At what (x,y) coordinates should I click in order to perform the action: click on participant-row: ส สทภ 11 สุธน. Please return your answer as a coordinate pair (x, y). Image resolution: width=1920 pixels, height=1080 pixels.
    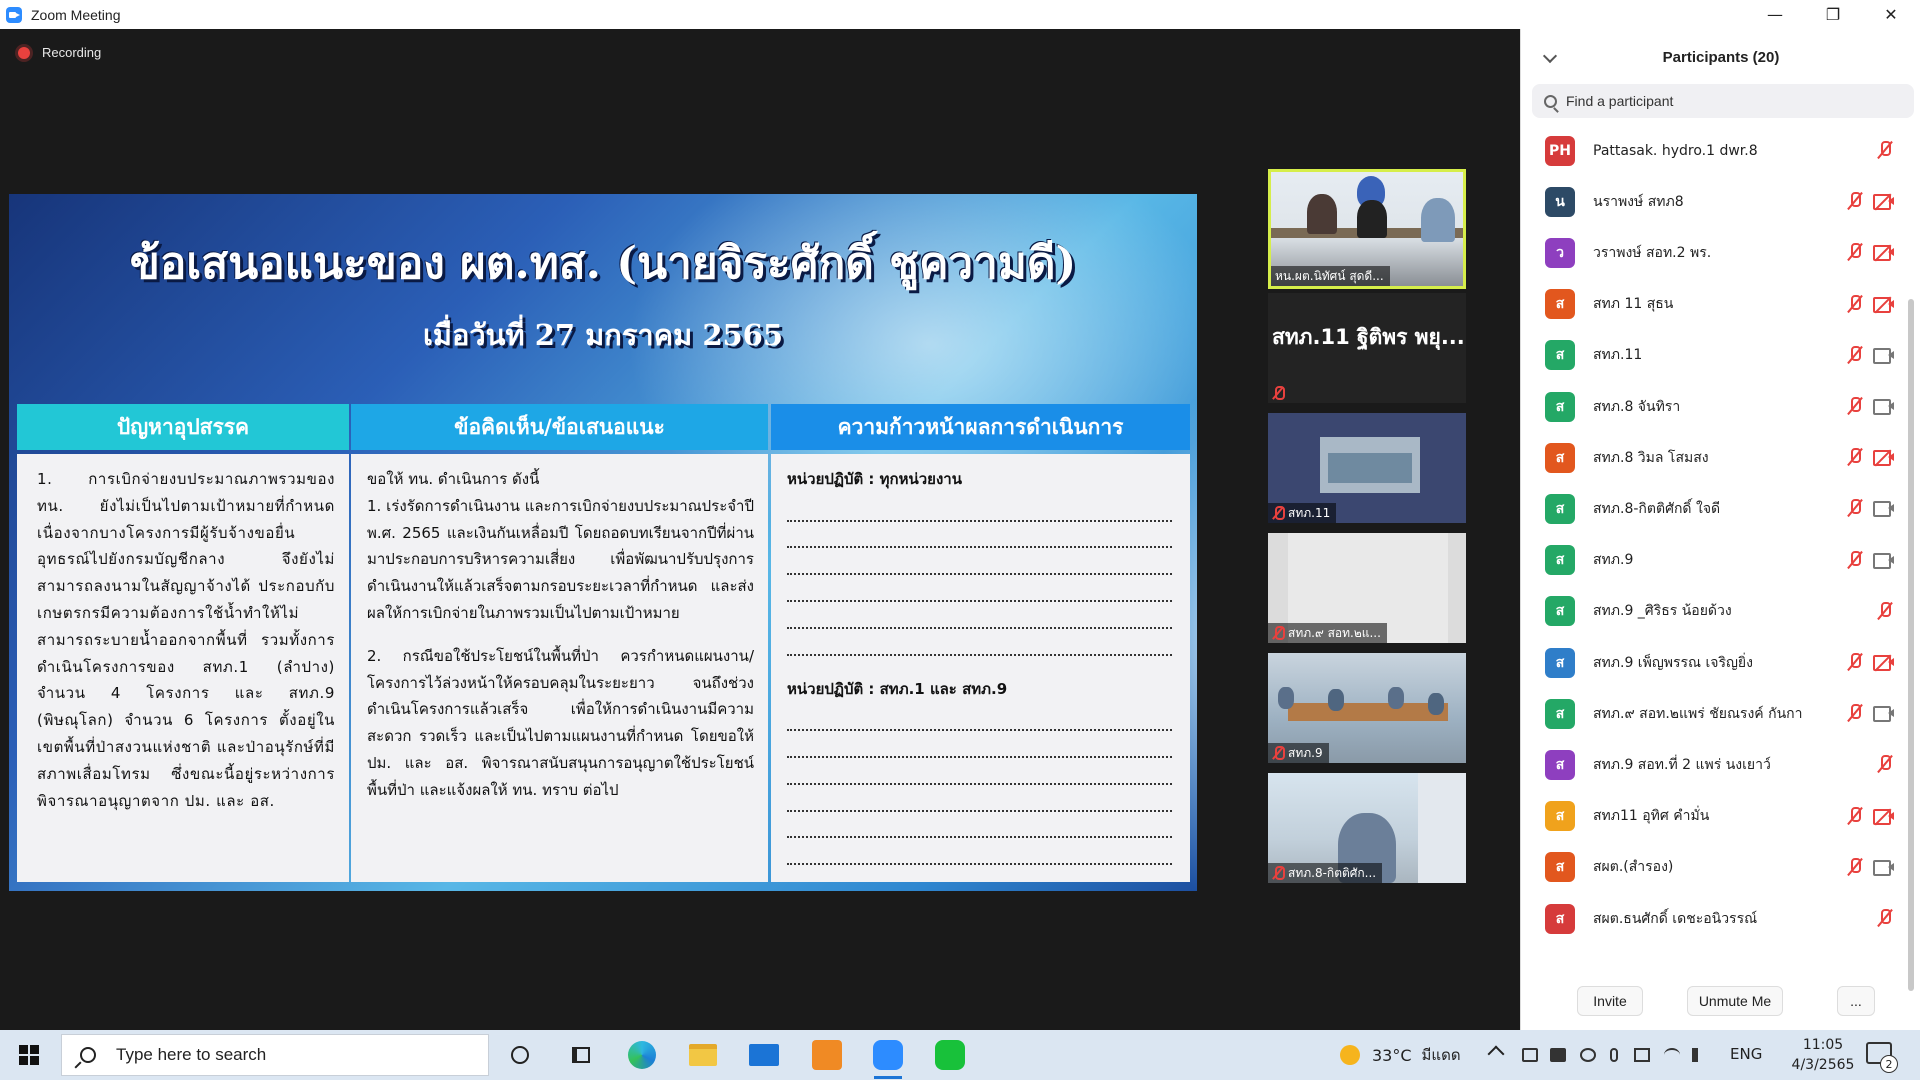
    Looking at the image, I should click on (1711, 304).